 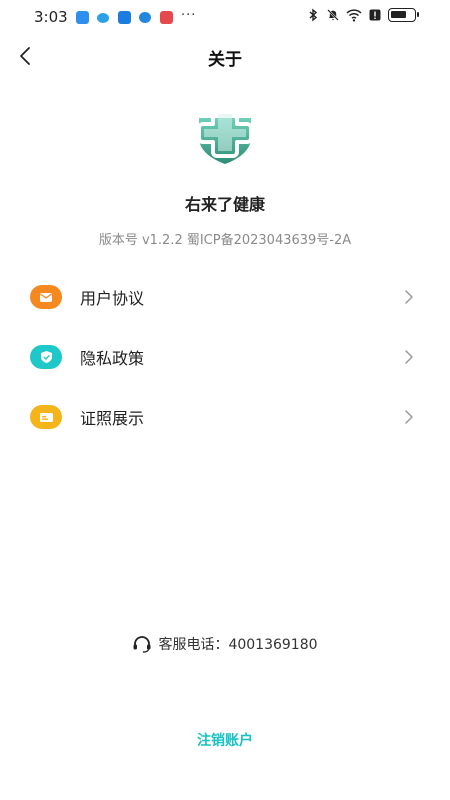 I want to click on nav-bar: 关于, so click(x=225, y=56).